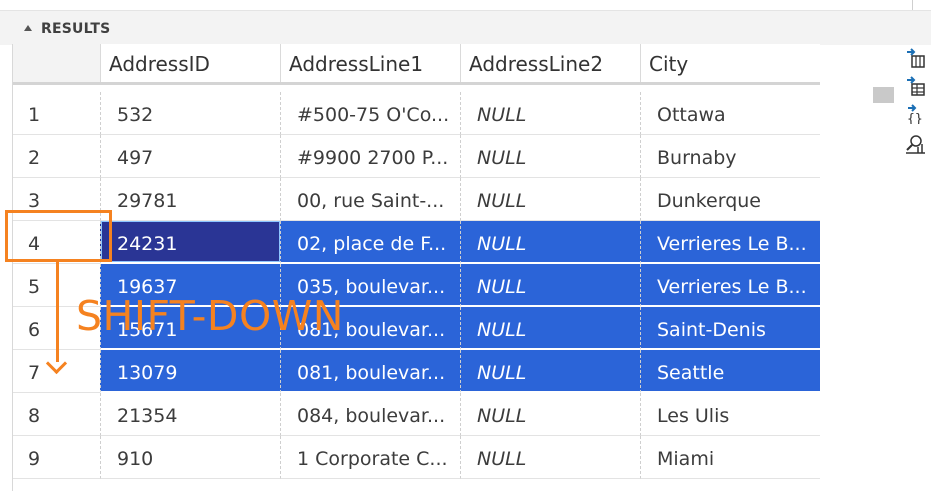 The height and width of the screenshot is (491, 931). Describe the element at coordinates (190, 63) in the screenshot. I see `header-addressid: AddressID` at that location.